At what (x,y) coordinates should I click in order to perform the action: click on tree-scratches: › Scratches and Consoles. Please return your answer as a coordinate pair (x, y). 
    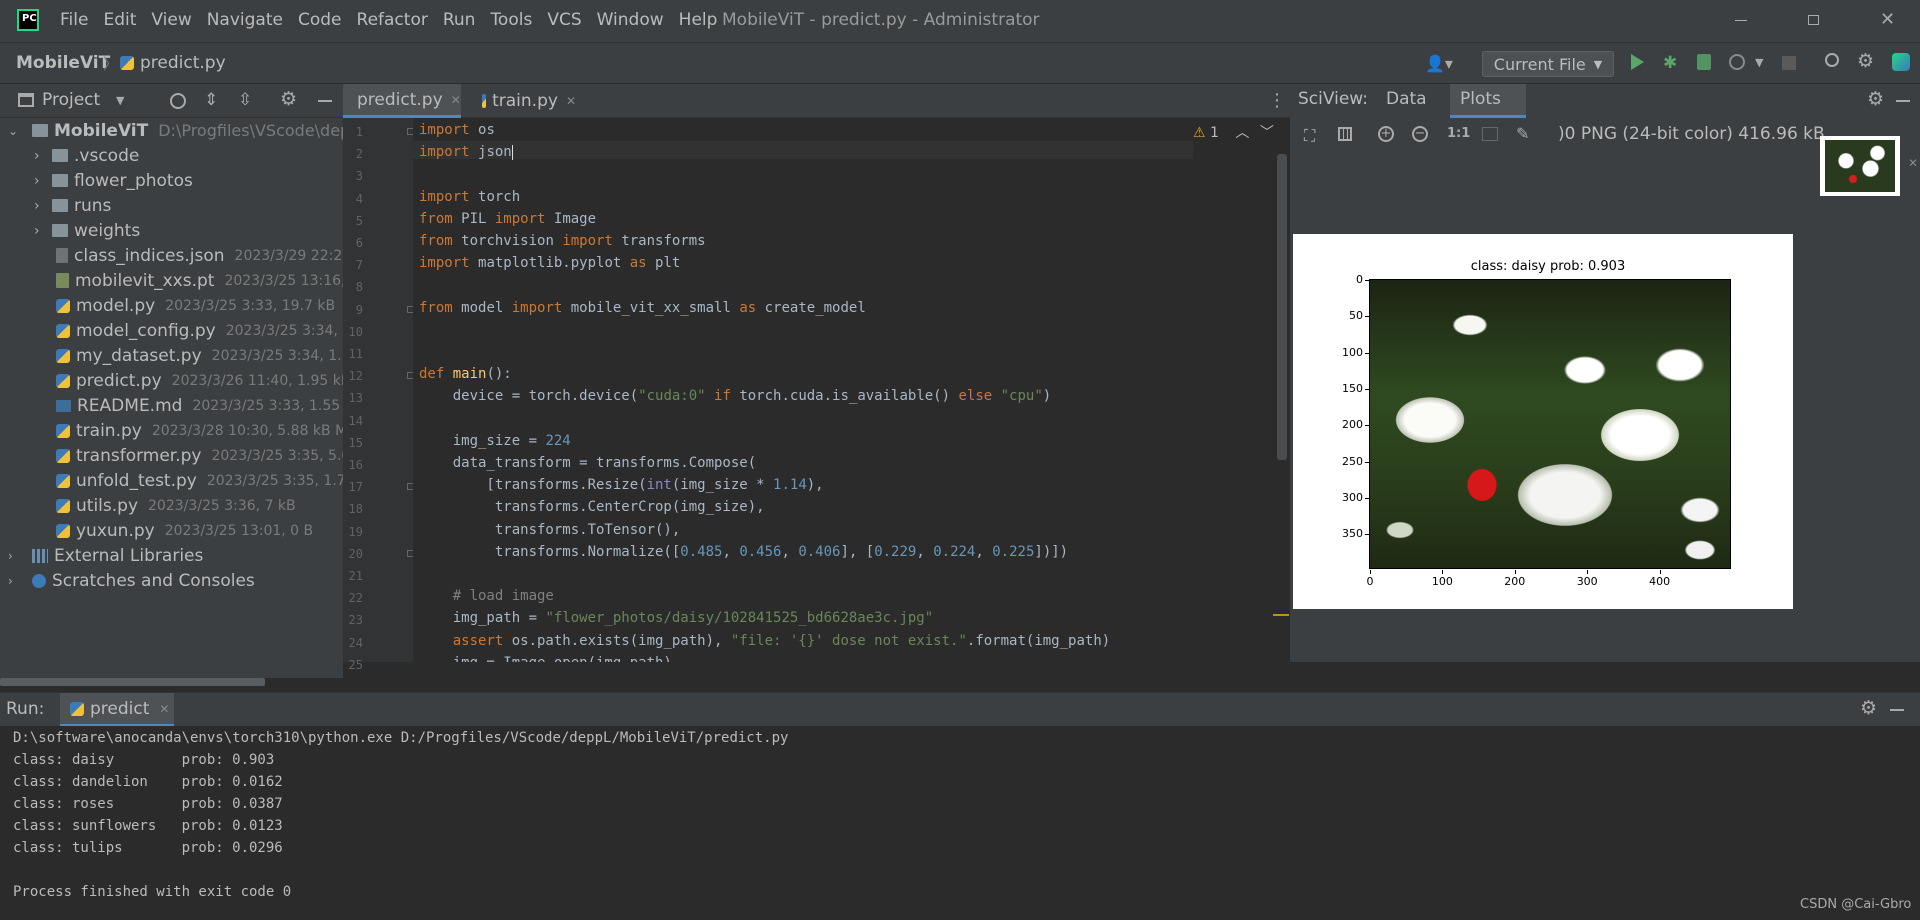
    Looking at the image, I should click on (131, 580).